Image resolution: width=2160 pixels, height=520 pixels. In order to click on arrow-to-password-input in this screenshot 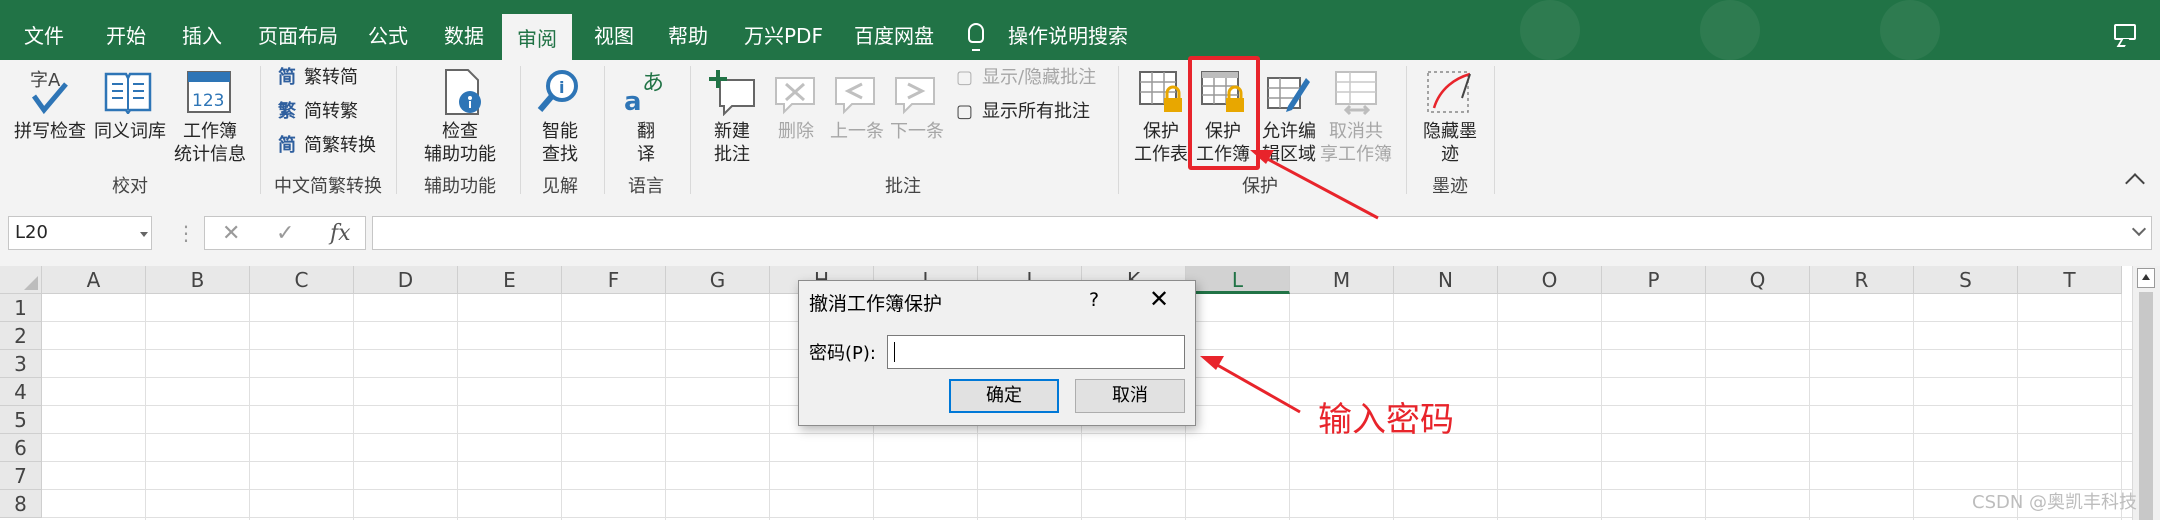, I will do `click(1256, 387)`.